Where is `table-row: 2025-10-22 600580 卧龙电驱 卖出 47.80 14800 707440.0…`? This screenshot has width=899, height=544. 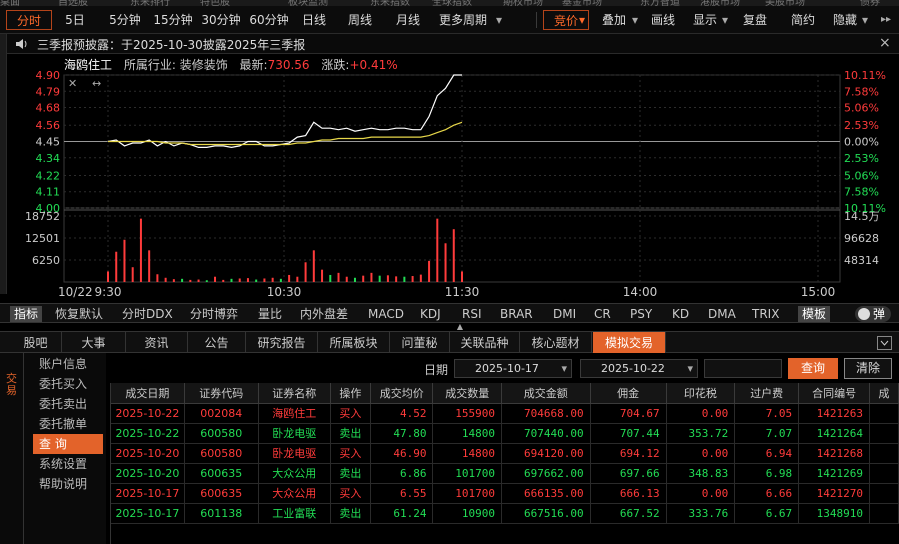
table-row: 2025-10-22 600580 卧龙电驱 卖出 47.80 14800 707440.0… is located at coordinates (505, 433).